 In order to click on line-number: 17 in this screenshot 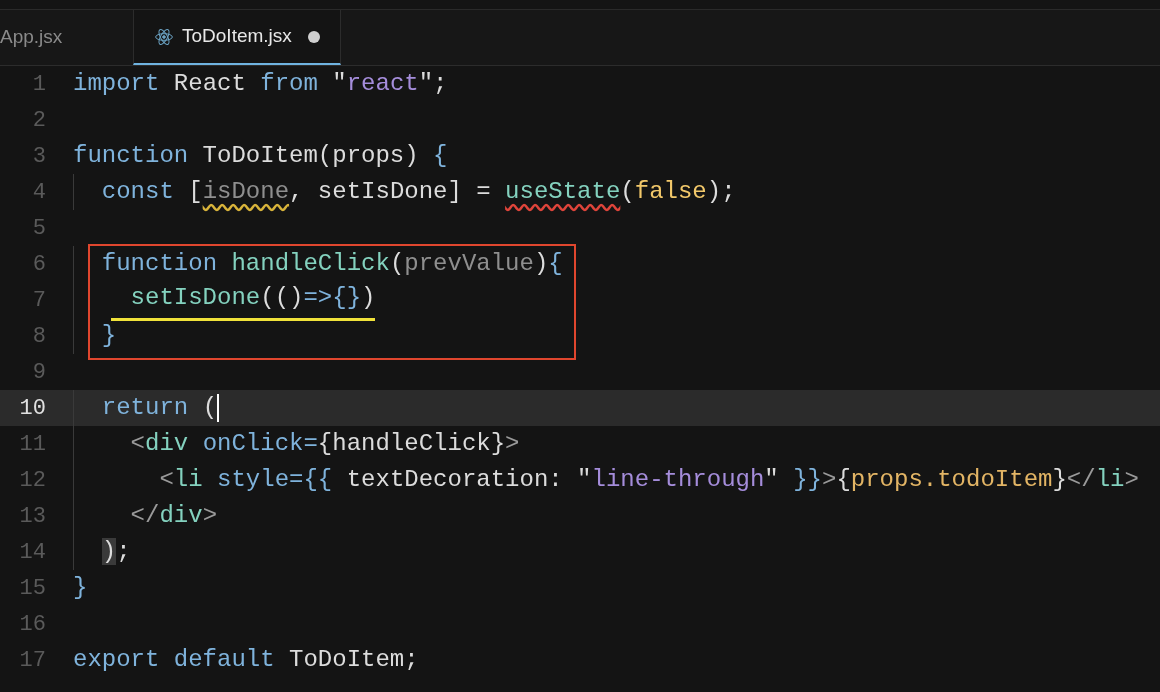, I will do `click(32, 660)`.